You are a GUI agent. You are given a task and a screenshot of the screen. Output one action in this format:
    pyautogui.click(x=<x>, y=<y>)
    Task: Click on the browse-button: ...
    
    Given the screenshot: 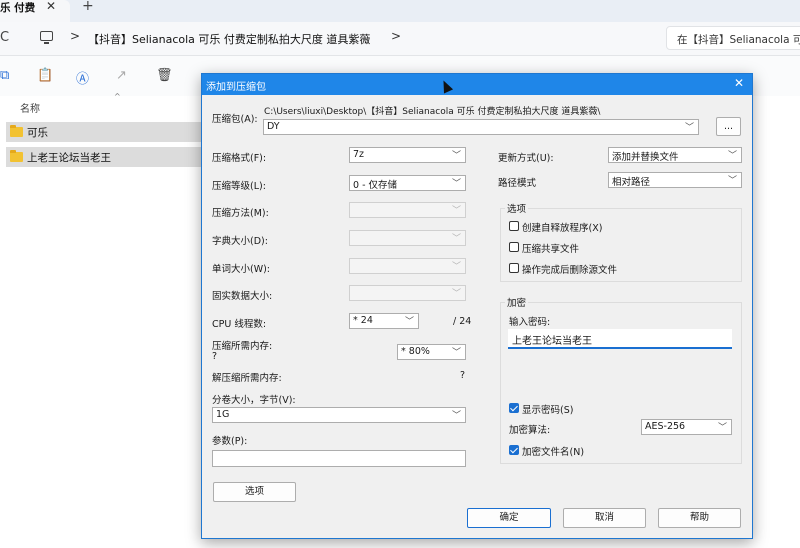 What is the action you would take?
    pyautogui.click(x=728, y=126)
    